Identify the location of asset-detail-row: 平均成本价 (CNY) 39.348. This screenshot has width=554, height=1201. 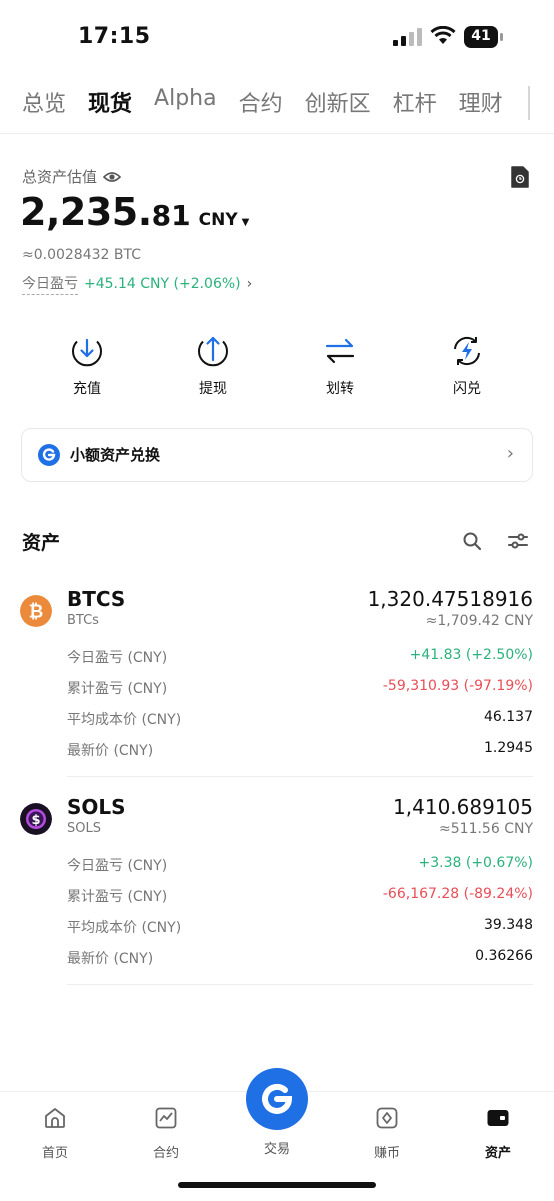
(300, 927).